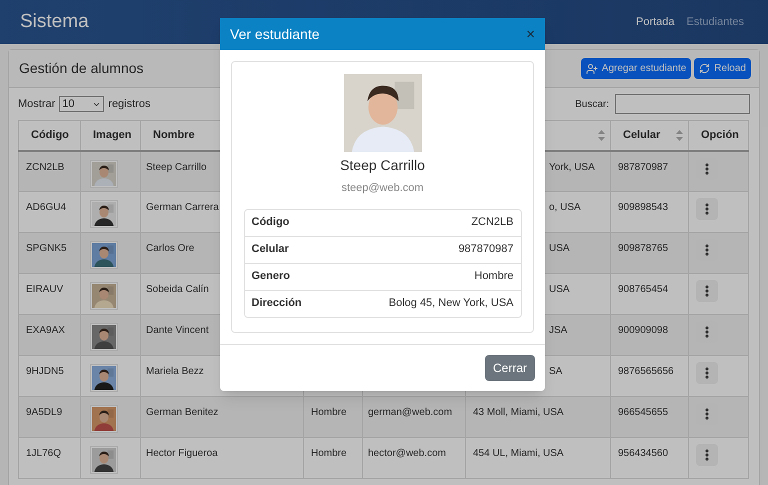  What do you see at coordinates (222, 458) in the screenshot?
I see `table-cell: Hector Figueroa` at bounding box center [222, 458].